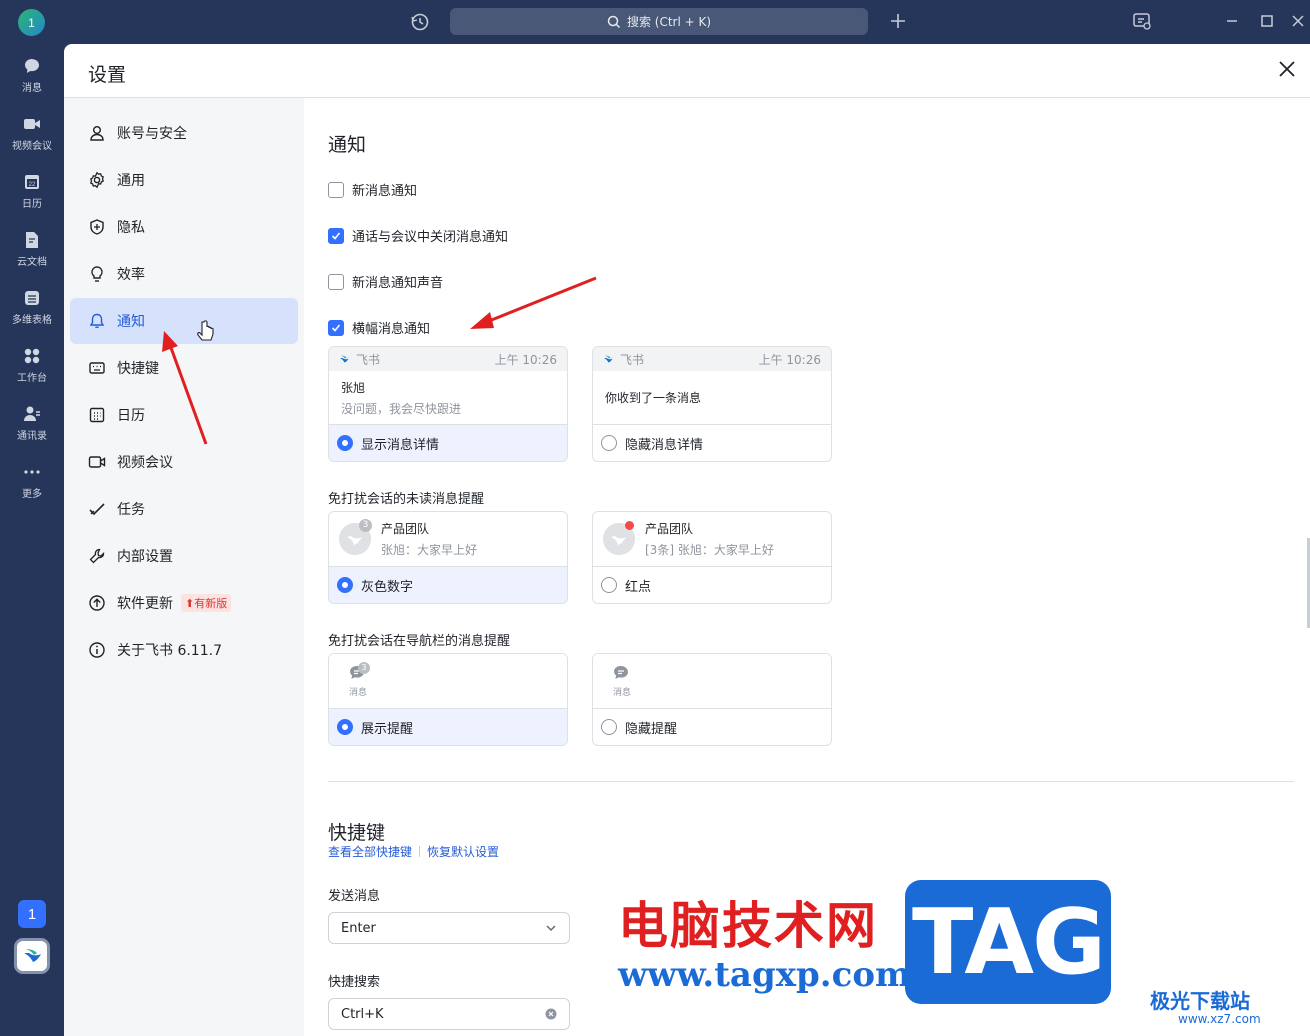 This screenshot has height=1036, width=1310. I want to click on sidebar-item-notification: 通知, so click(184, 321).